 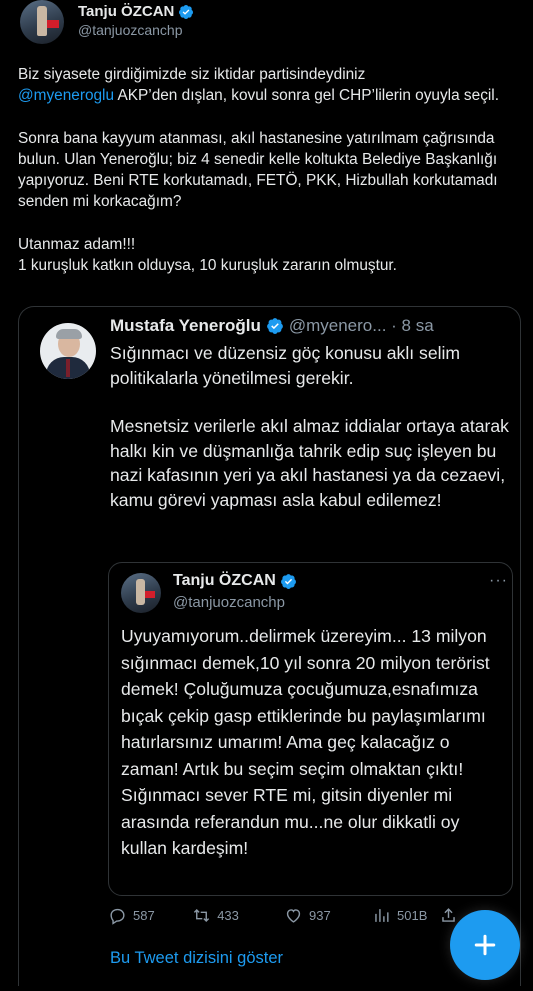 I want to click on nested-author-avatar, so click(x=141, y=593).